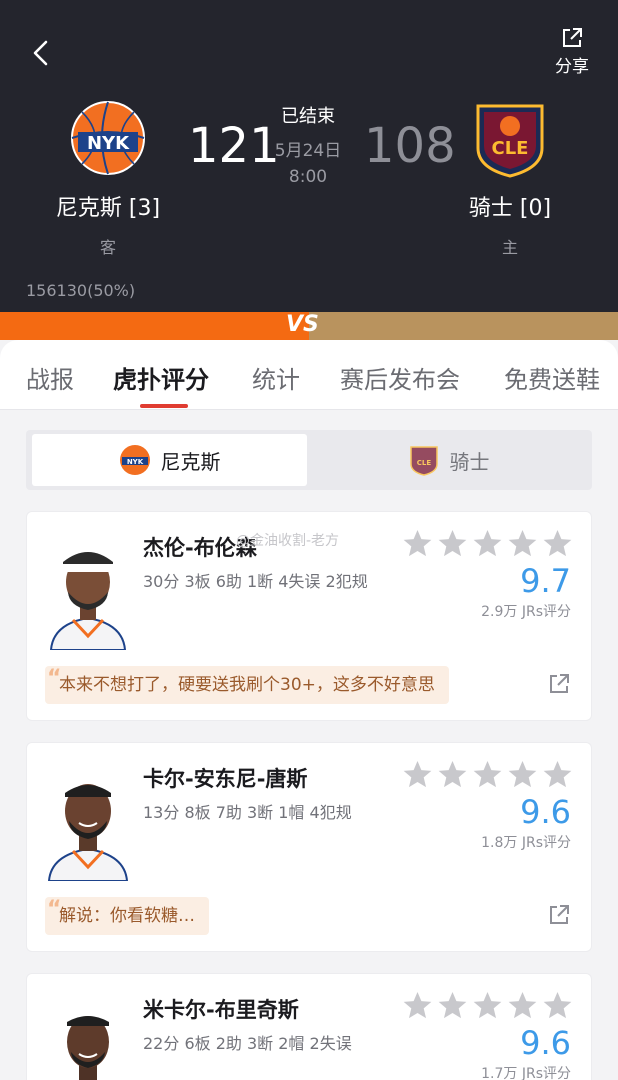  What do you see at coordinates (190, 461) in the screenshot?
I see `toggle-knicks-label: 尼克斯` at bounding box center [190, 461].